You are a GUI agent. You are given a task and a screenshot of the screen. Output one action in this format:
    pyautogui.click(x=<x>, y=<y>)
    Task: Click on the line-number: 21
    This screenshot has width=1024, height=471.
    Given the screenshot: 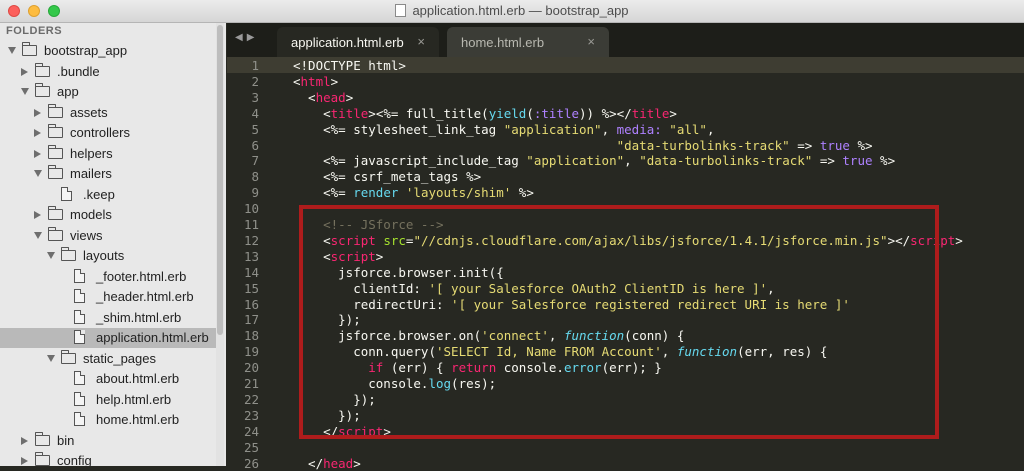 What is the action you would take?
    pyautogui.click(x=251, y=383)
    